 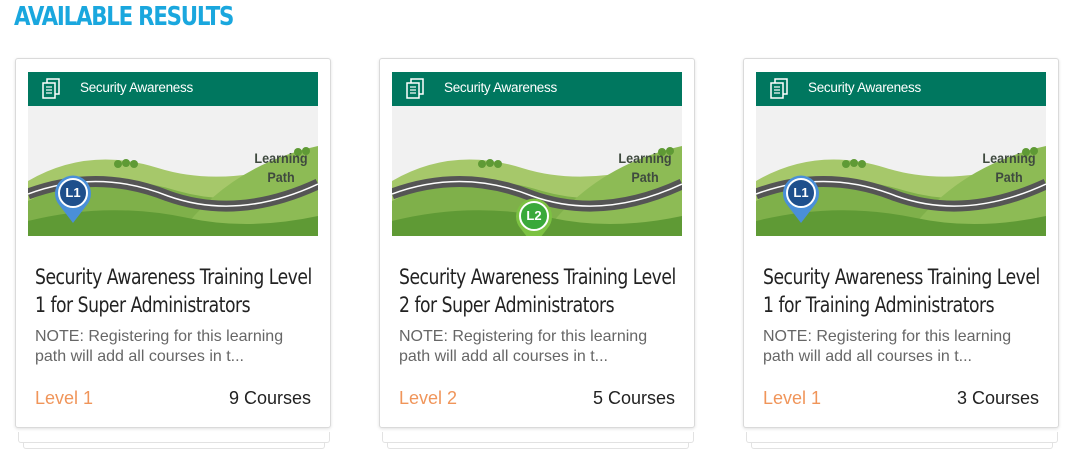 What do you see at coordinates (269, 398) in the screenshot?
I see `course-count: 9 Courses` at bounding box center [269, 398].